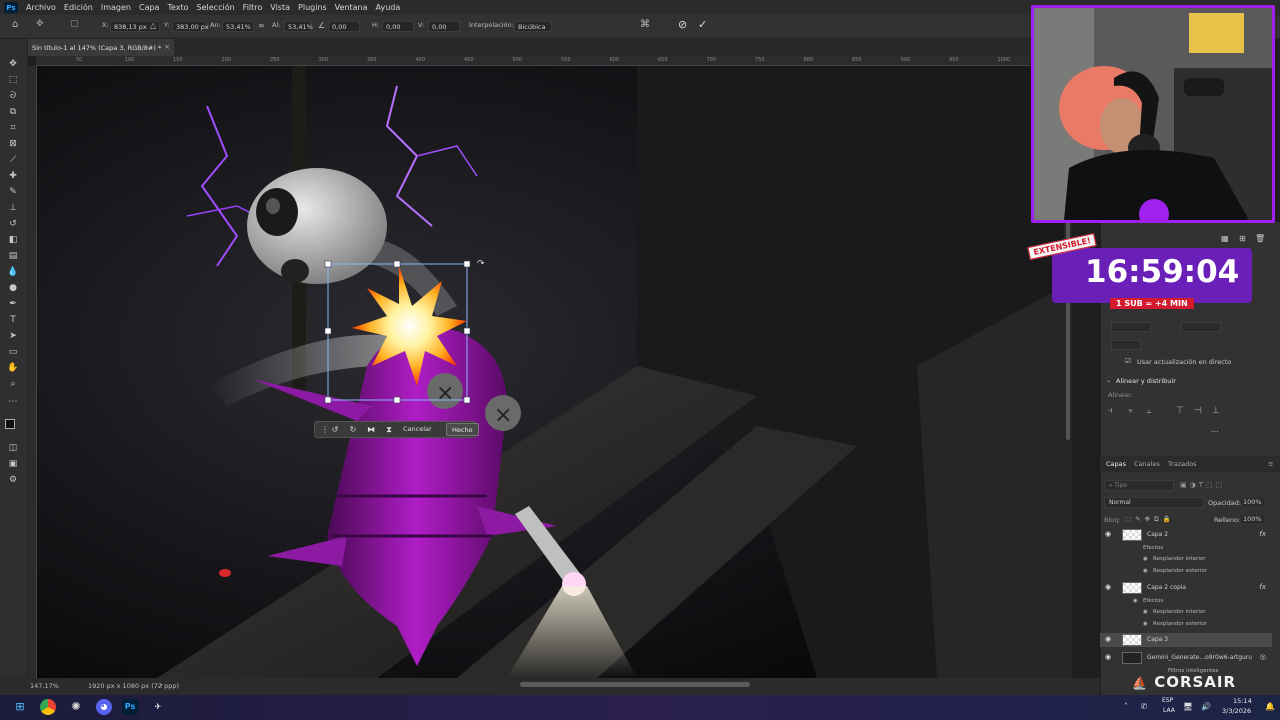 Image resolution: width=1280 pixels, height=720 pixels. I want to click on status-expand-icon: ›, so click(161, 685).